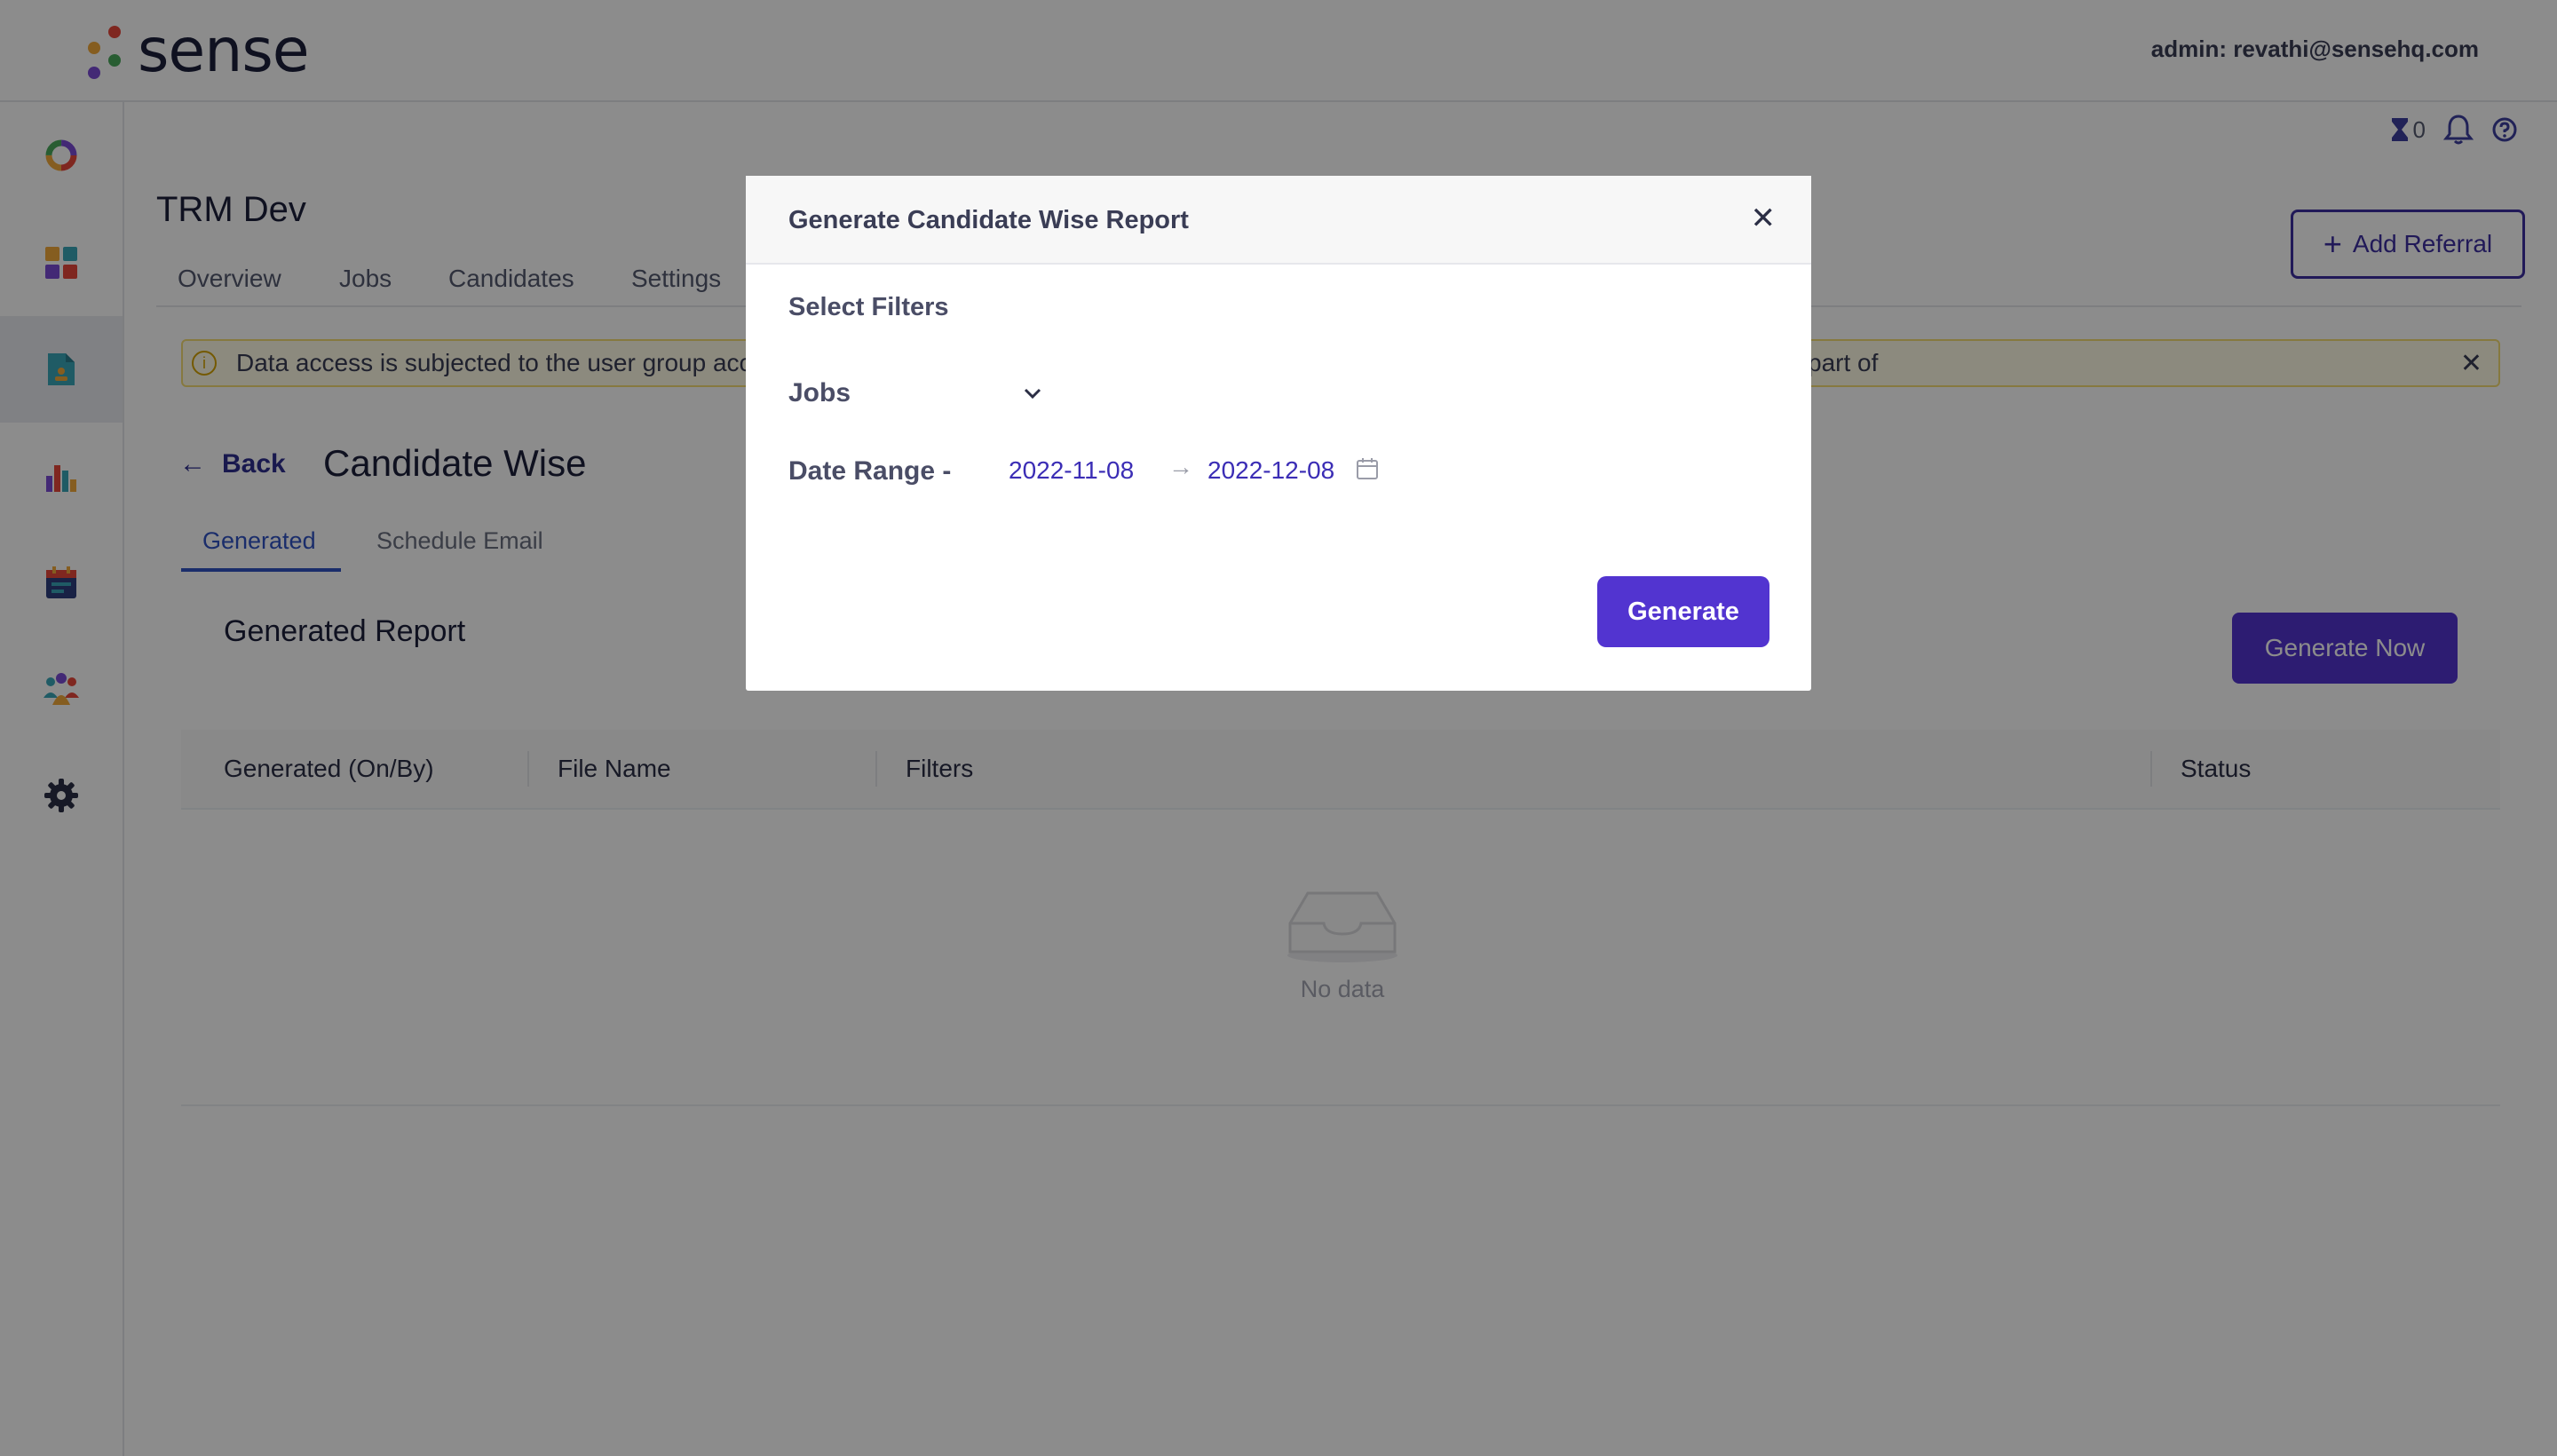 The image size is (2557, 1456). What do you see at coordinates (1180, 466) in the screenshot?
I see `date-arrow-icon: →` at bounding box center [1180, 466].